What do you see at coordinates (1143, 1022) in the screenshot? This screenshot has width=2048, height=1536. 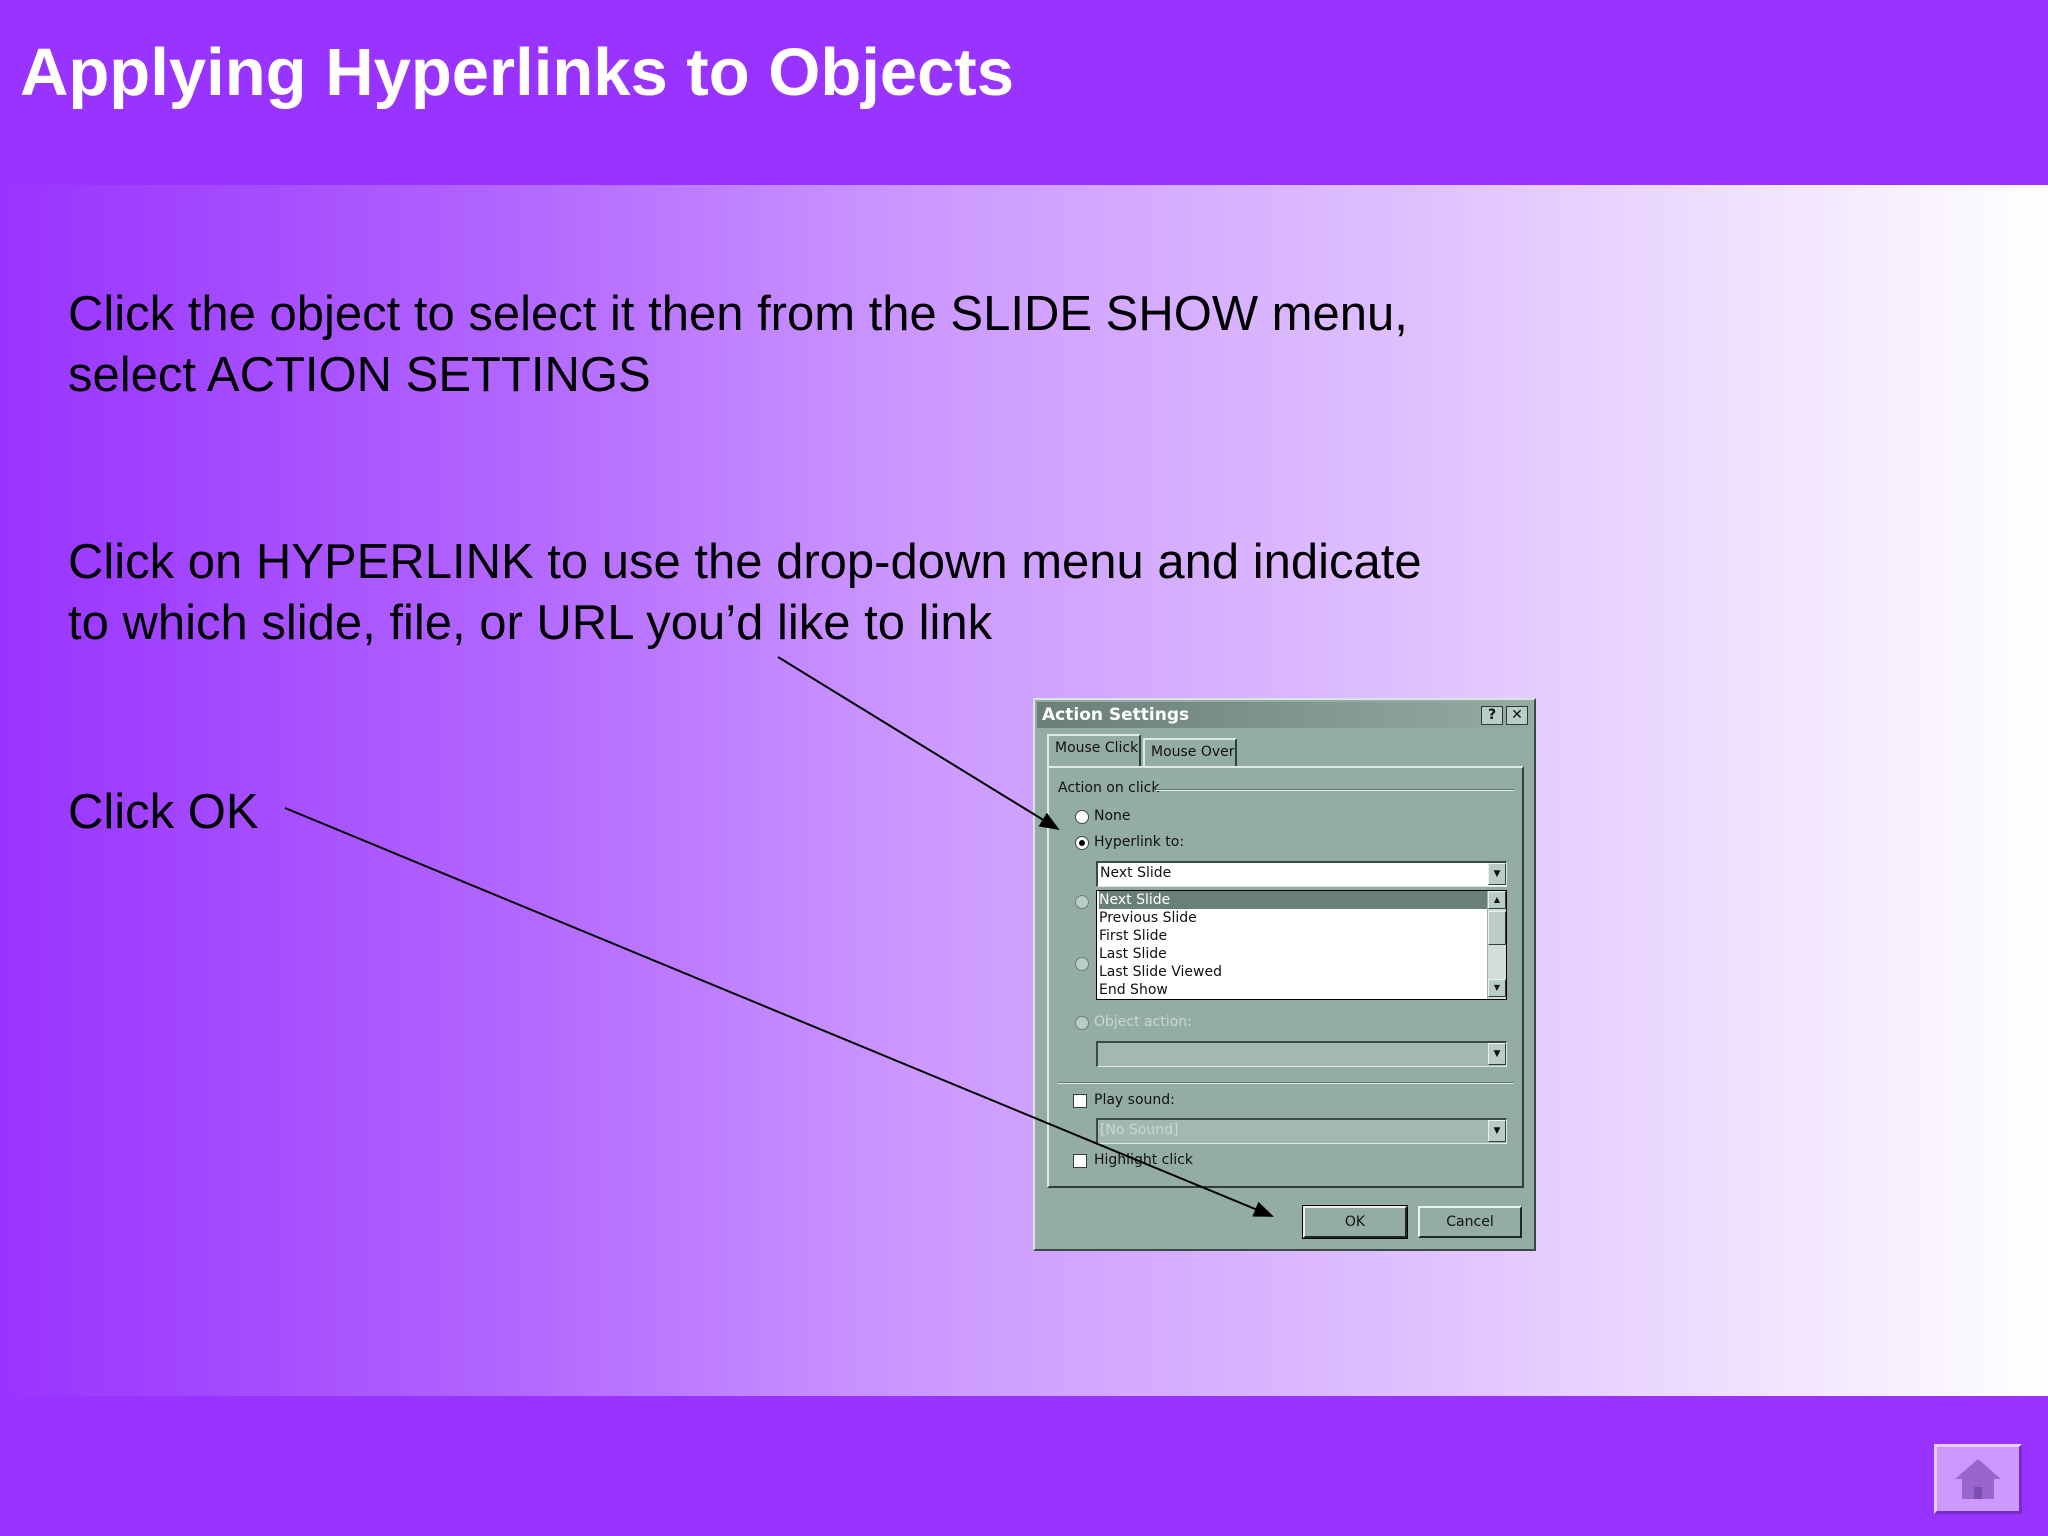 I see `radio-object-action-label: Object action:` at bounding box center [1143, 1022].